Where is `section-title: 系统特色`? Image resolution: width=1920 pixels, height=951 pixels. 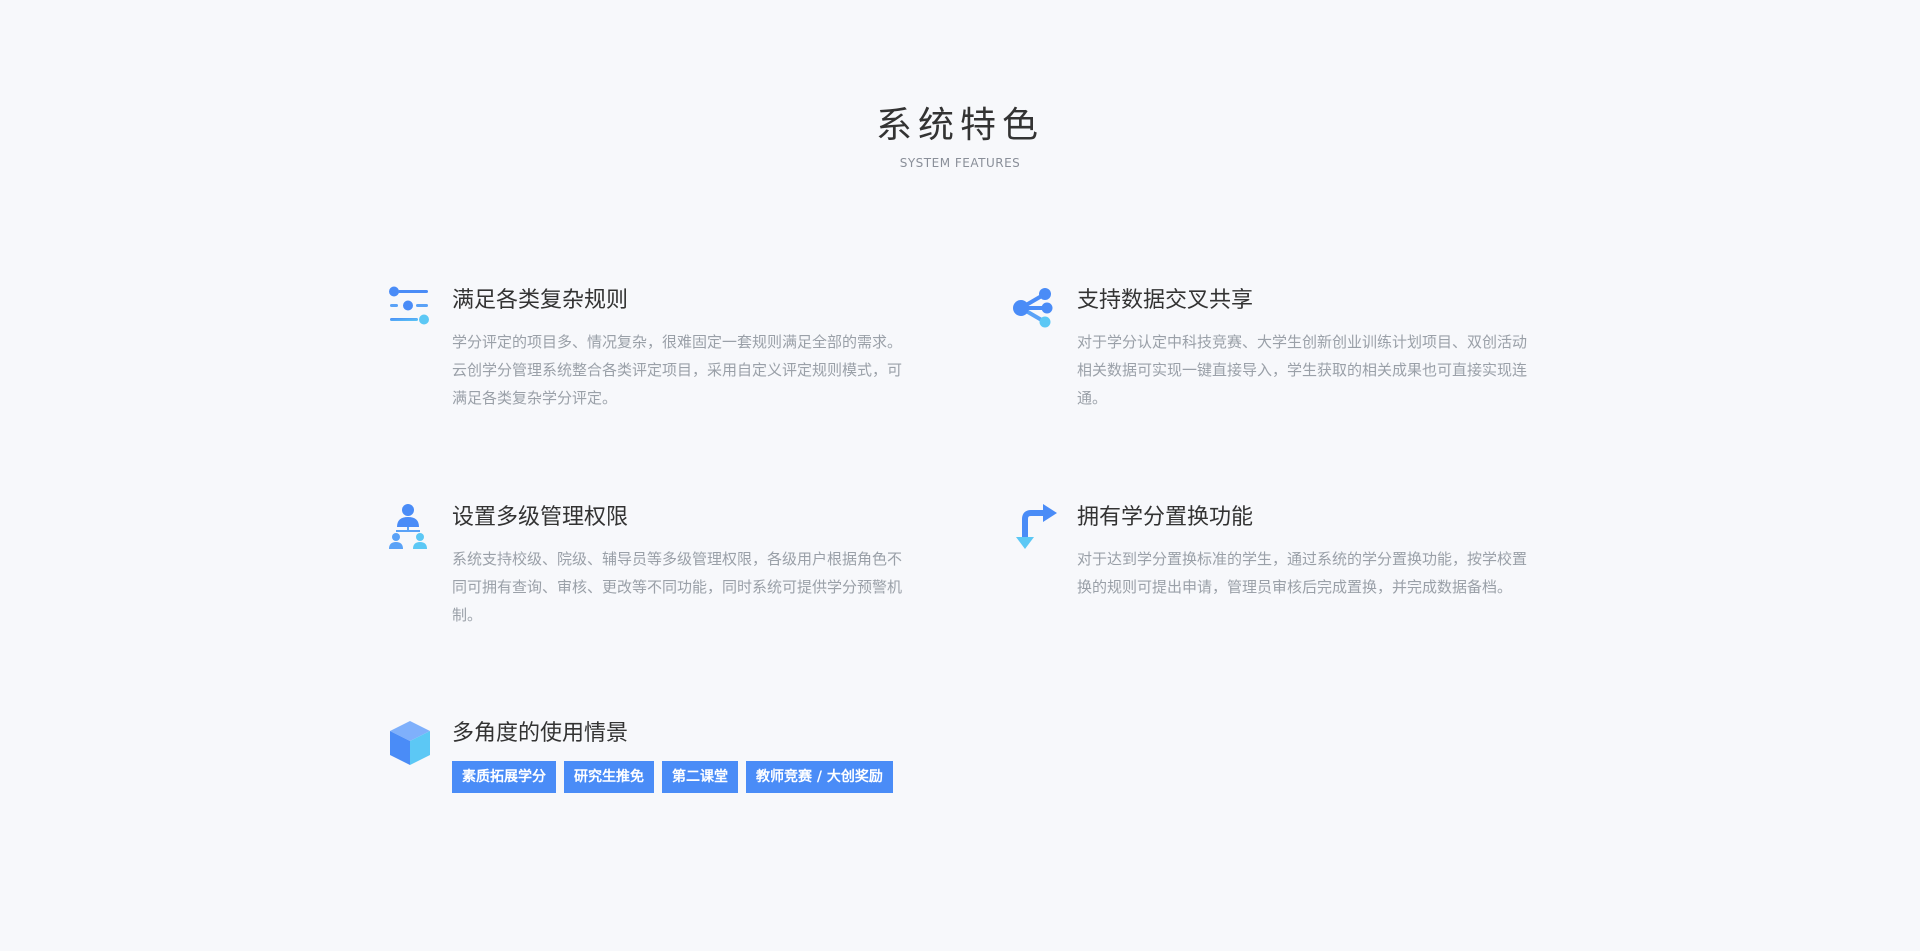
section-title: 系统特色 is located at coordinates (959, 125).